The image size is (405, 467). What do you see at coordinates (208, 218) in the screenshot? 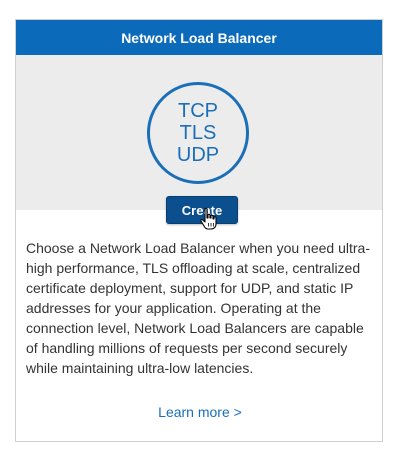
I see `hand-pointer-icon` at bounding box center [208, 218].